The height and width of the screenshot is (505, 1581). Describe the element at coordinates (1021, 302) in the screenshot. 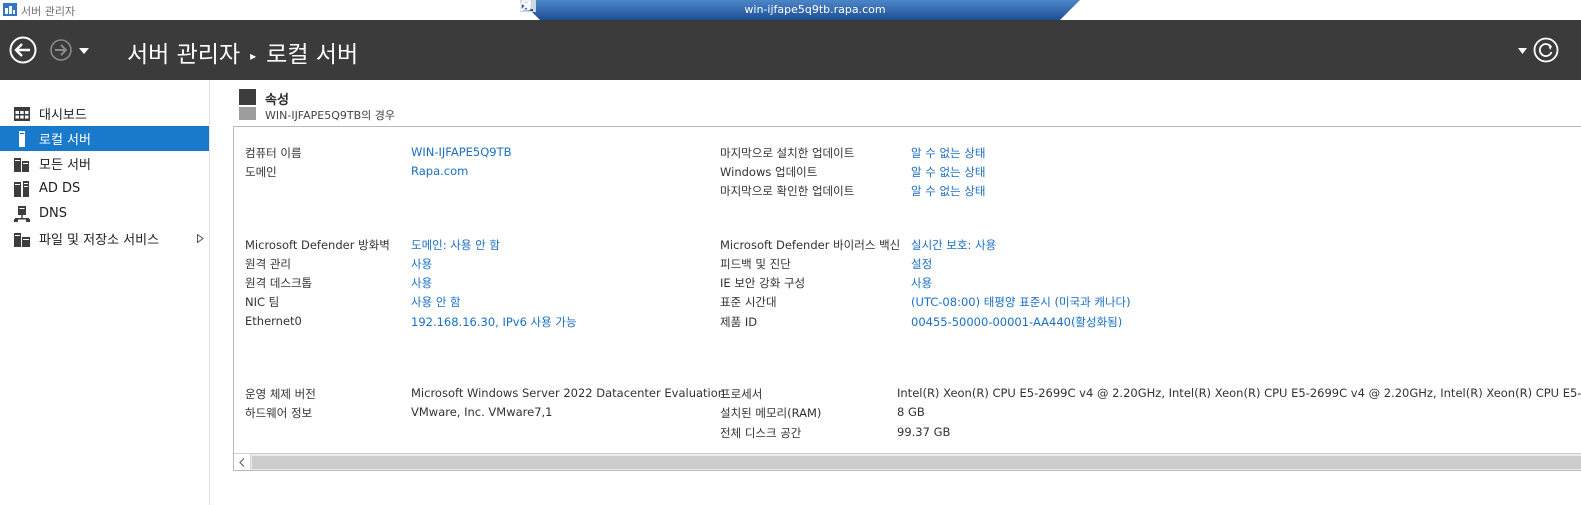

I see `timezone-link: (UTC-08:00) 태평양 표준시 (미국과 캐나다)` at that location.